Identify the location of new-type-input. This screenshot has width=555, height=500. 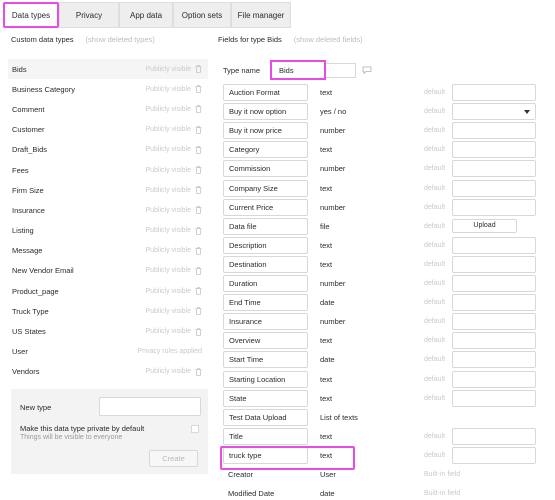
(150, 406).